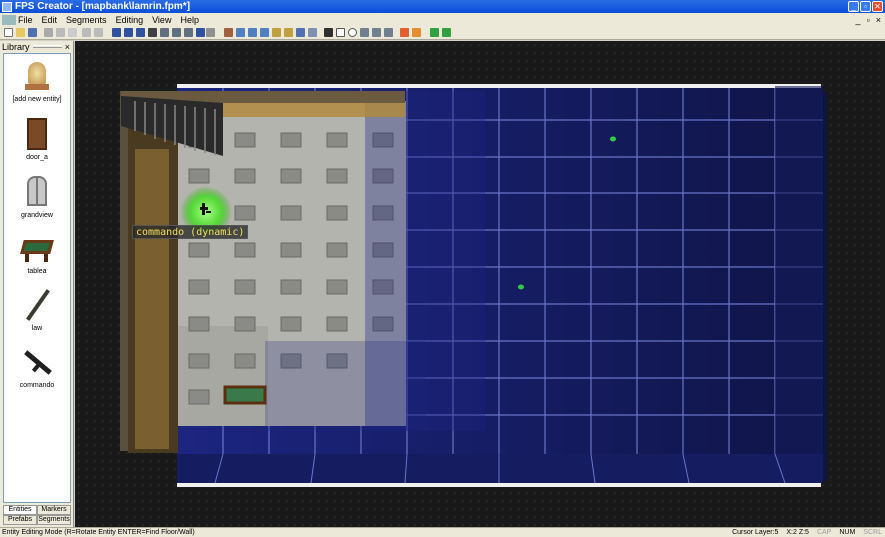  What do you see at coordinates (328, 32) in the screenshot?
I see `line-tool-icon` at bounding box center [328, 32].